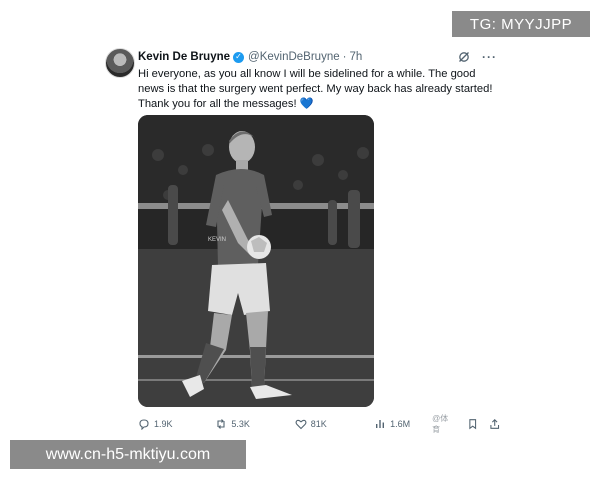  Describe the element at coordinates (355, 57) in the screenshot. I see `timestamp: 7h` at that location.